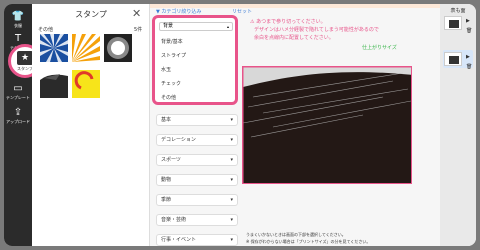 The width and height of the screenshot is (480, 250). I want to click on left-nav: 👕 衣服 T テキスト ▭ テンプレート ⇪ アップロード, so click(18, 125).